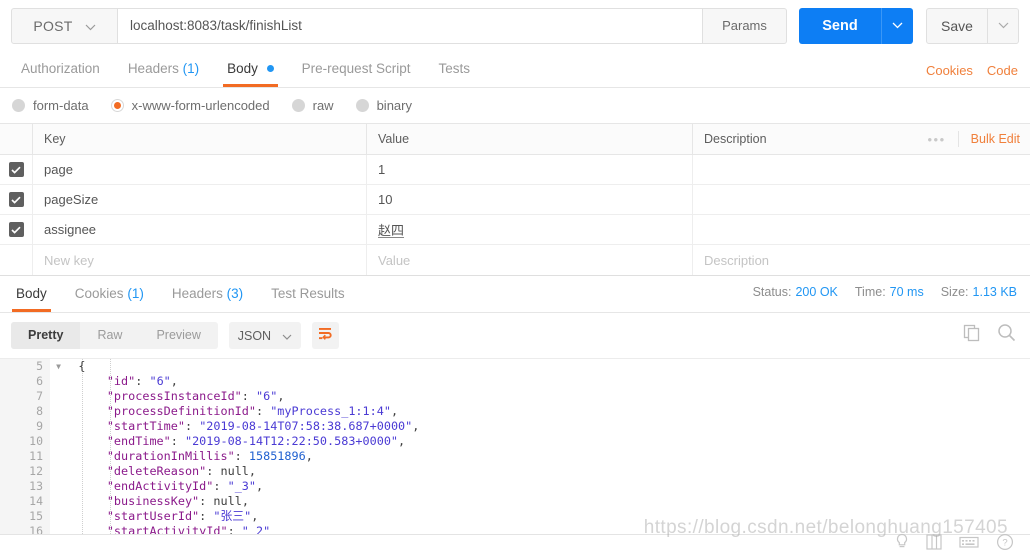 This screenshot has height=557, width=1030. I want to click on radio-form-data: form-data, so click(50, 105).